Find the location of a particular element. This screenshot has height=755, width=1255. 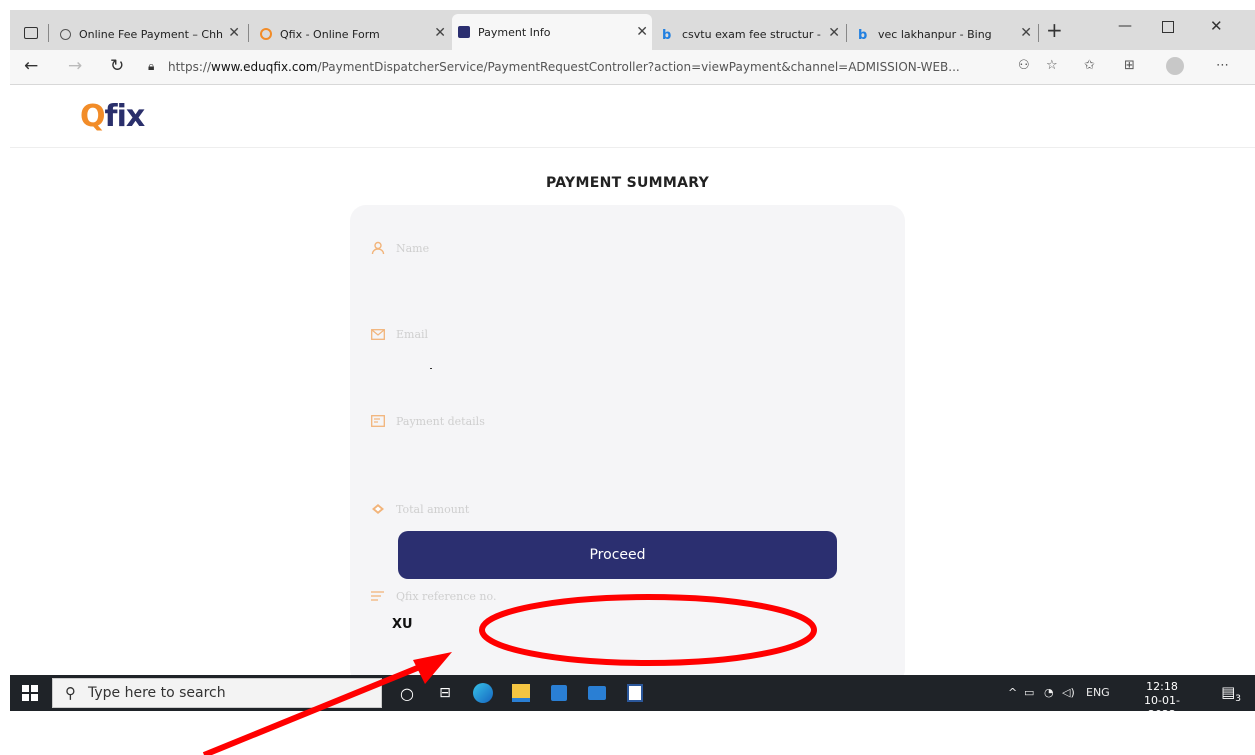

profile-avatar is located at coordinates (1175, 66).